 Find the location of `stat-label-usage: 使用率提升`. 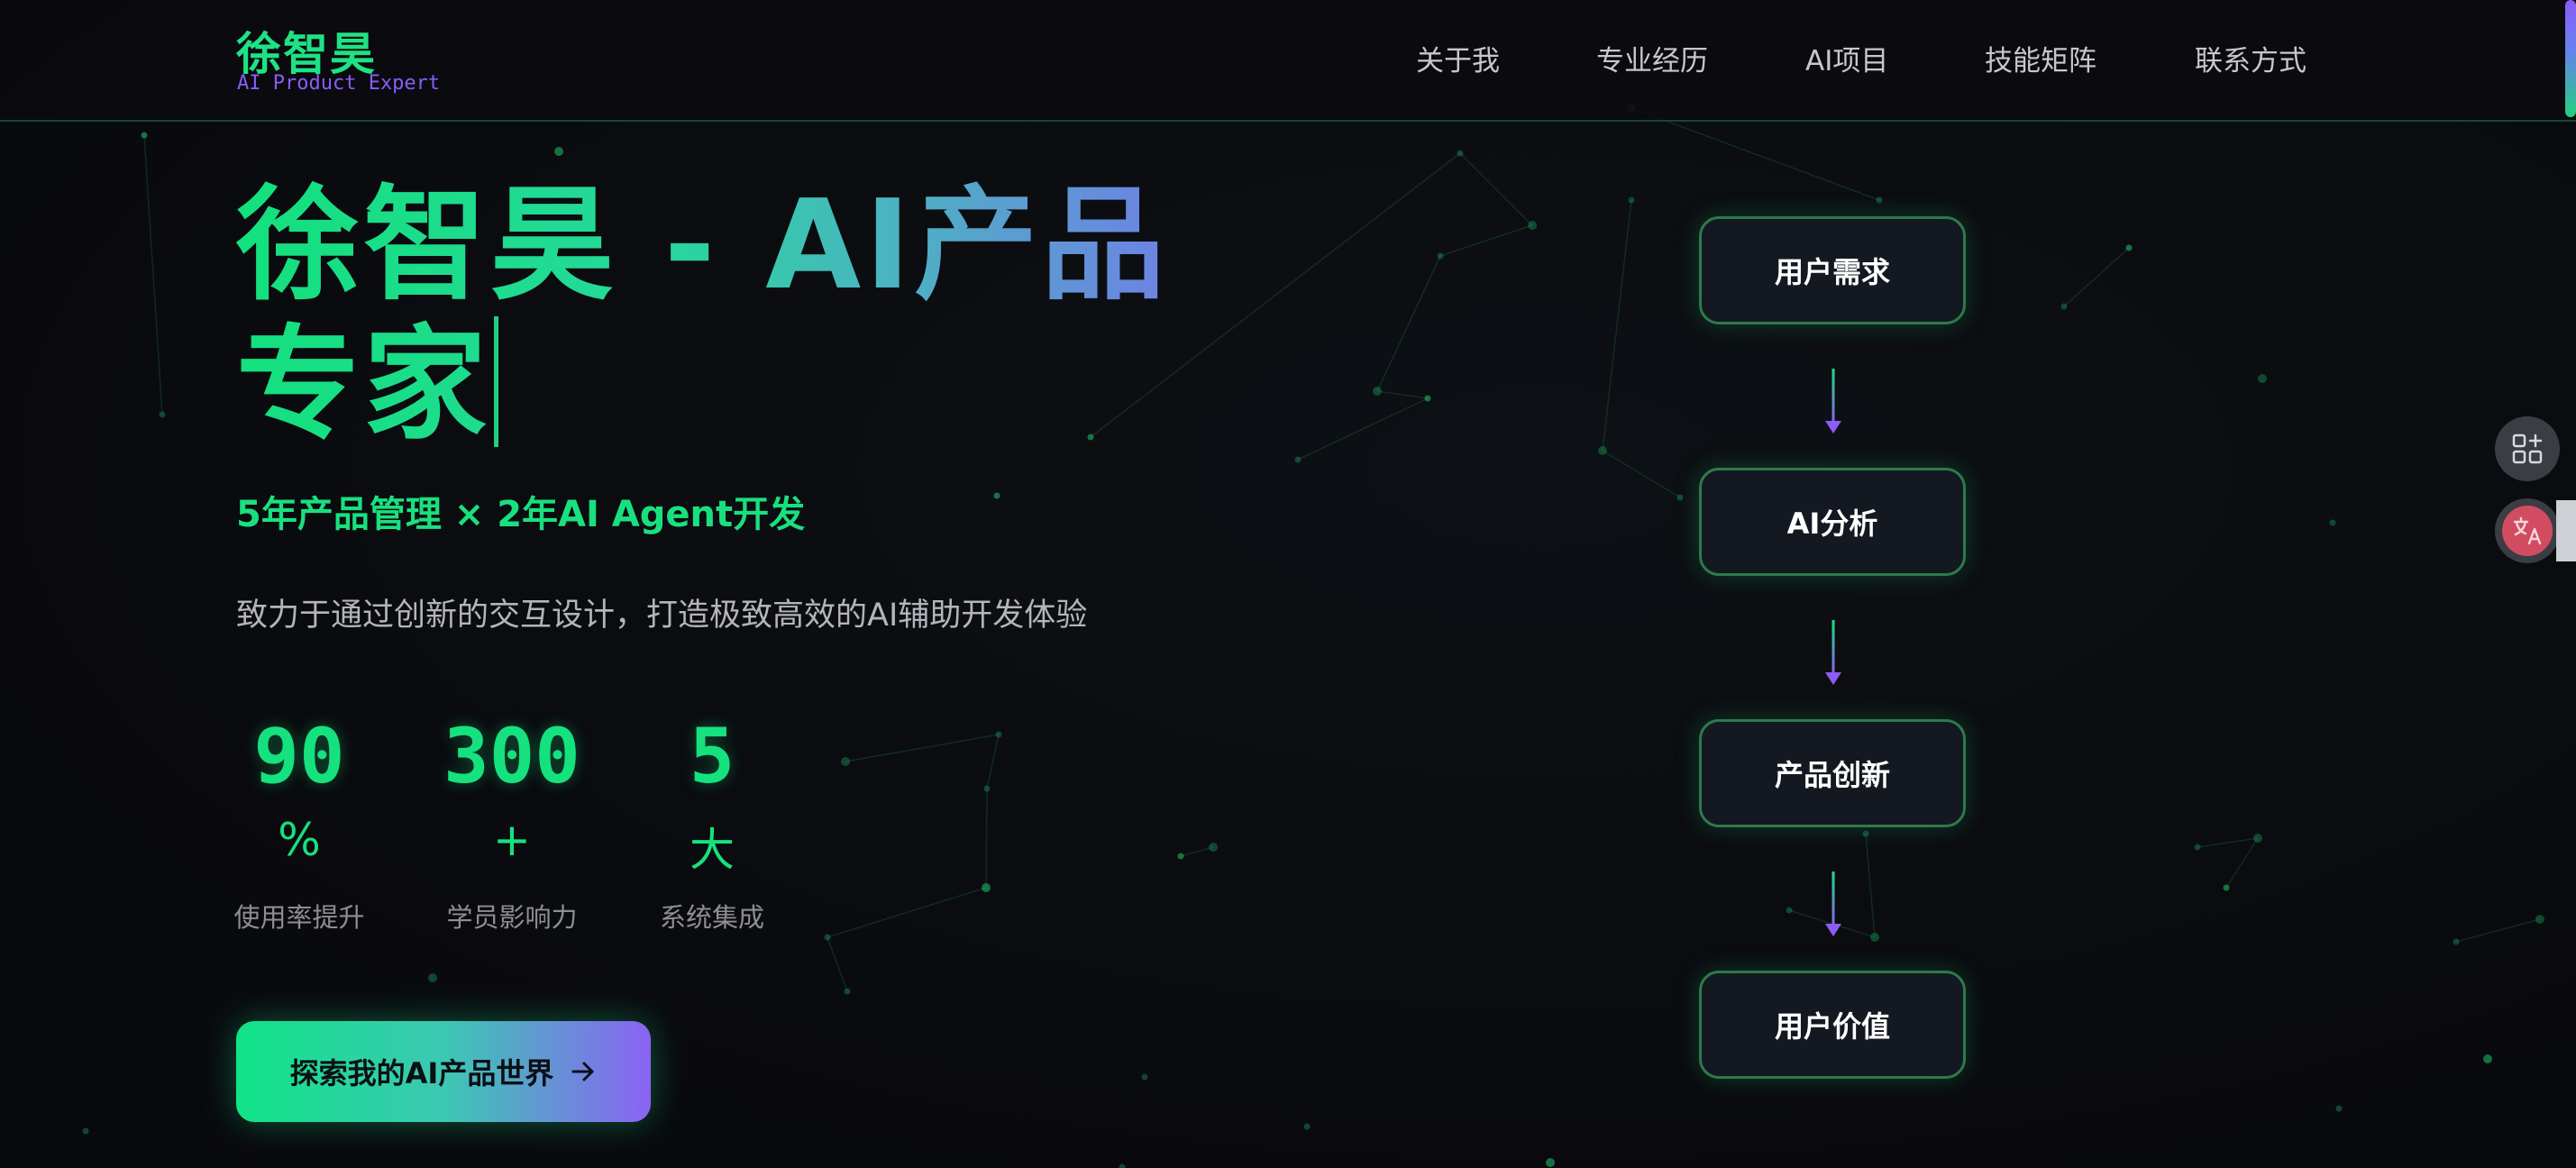

stat-label-usage: 使用率提升 is located at coordinates (299, 917).